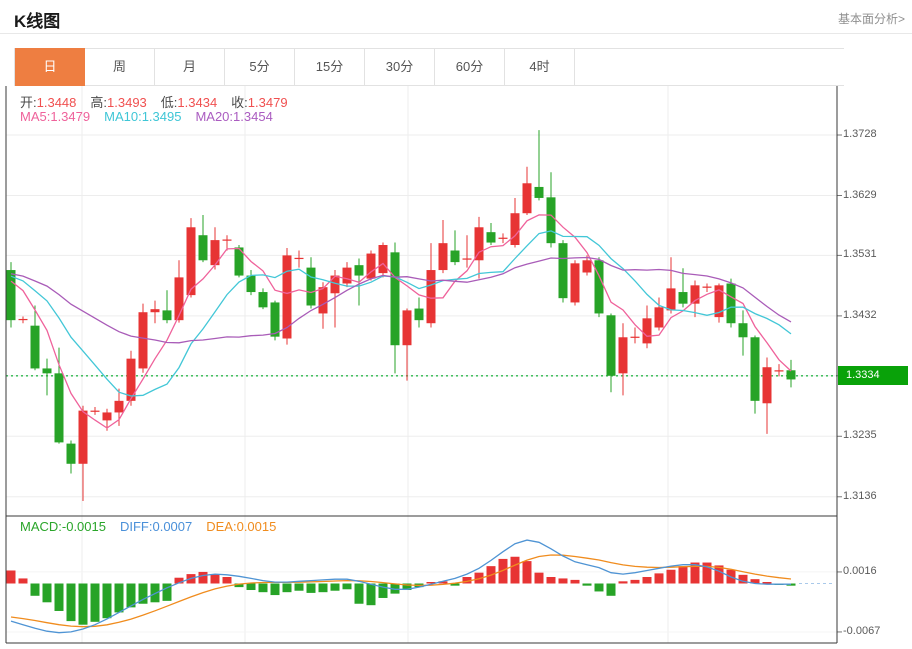 Image resolution: width=912 pixels, height=649 pixels. I want to click on price-axis-label: 1.3629, so click(860, 194).